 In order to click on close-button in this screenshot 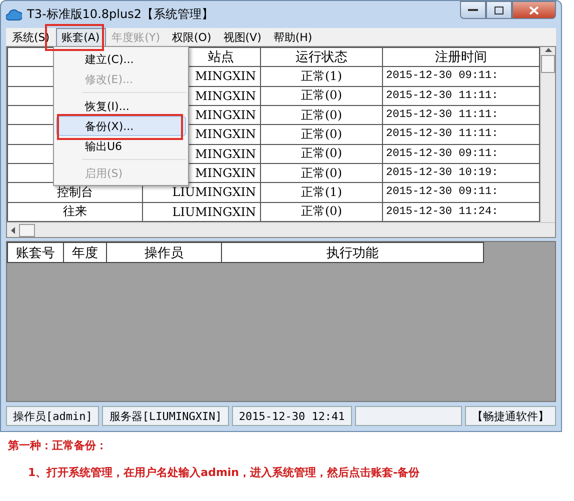, I will do `click(534, 10)`.